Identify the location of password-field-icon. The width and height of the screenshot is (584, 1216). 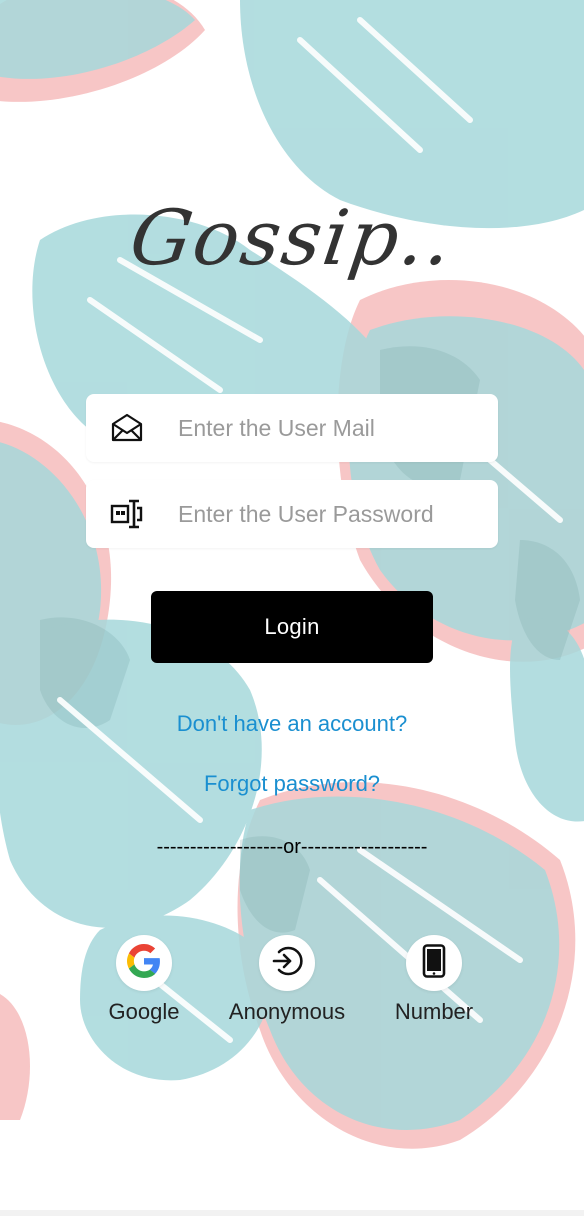
(127, 514).